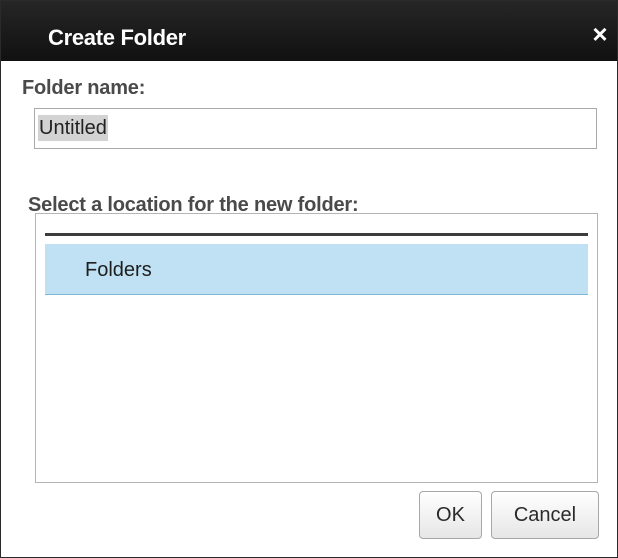 The width and height of the screenshot is (618, 558). What do you see at coordinates (84, 88) in the screenshot?
I see `folder-name-label: Folder name:` at bounding box center [84, 88].